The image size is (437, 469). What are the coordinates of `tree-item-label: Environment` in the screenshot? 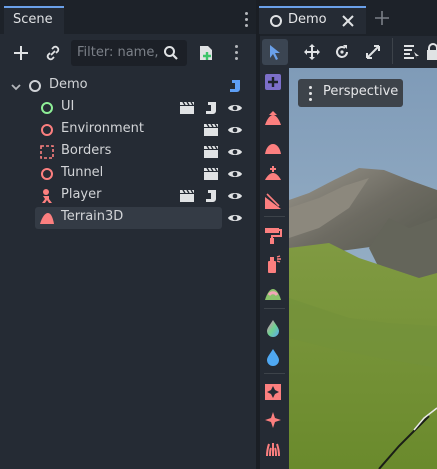 It's located at (103, 128).